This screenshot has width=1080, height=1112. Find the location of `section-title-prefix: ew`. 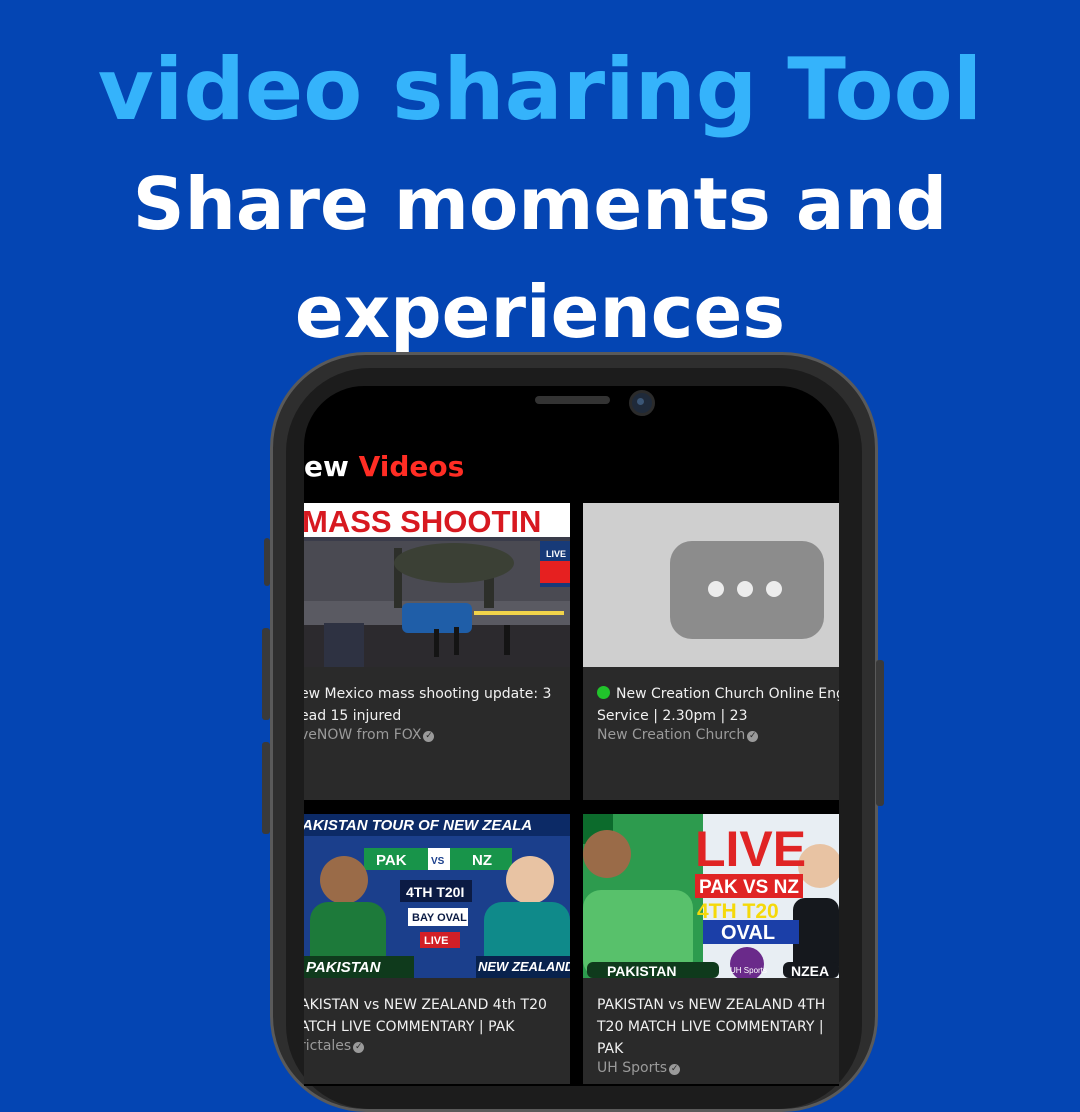

section-title-prefix: ew is located at coordinates (326, 466).